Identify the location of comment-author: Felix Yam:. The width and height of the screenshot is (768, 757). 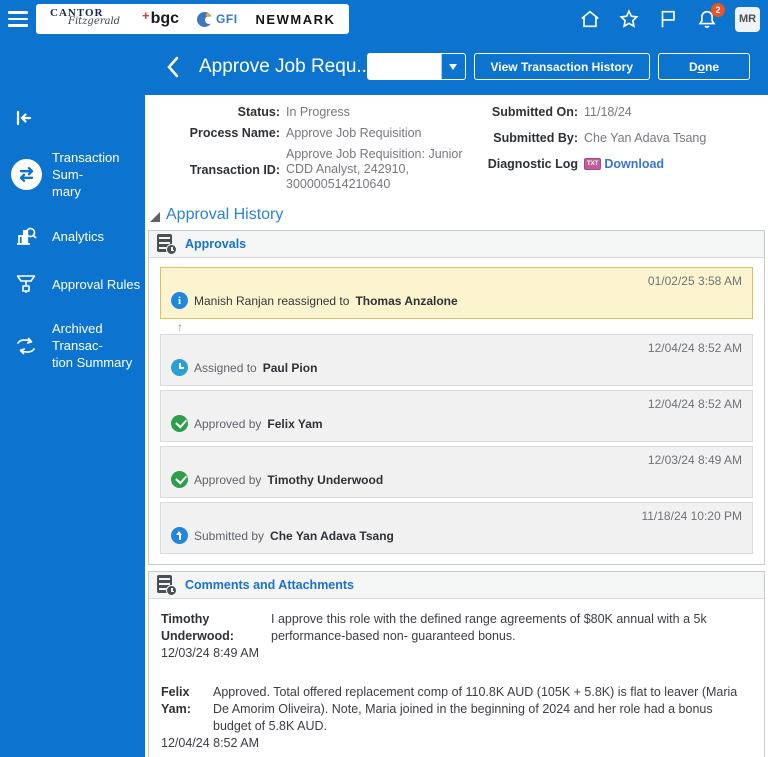
(176, 700).